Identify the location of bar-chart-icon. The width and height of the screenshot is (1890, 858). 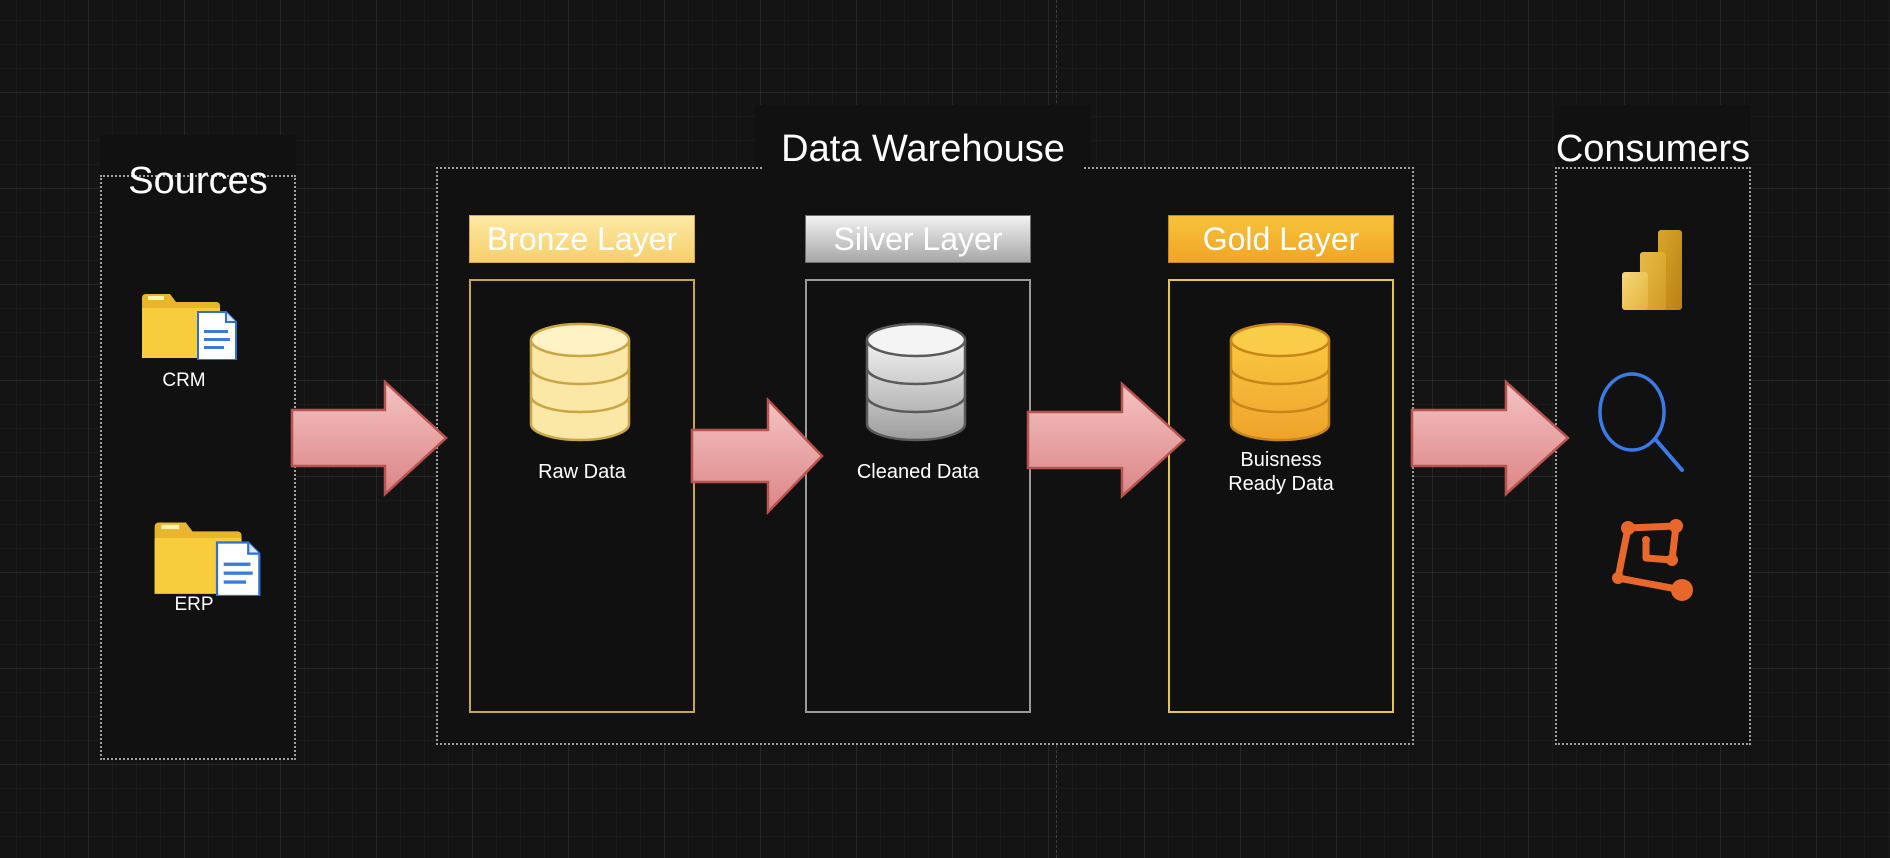
(1651, 272).